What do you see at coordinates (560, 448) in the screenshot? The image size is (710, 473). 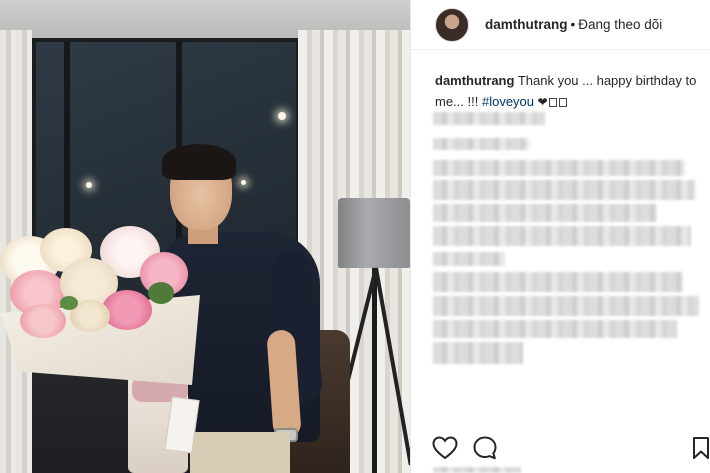 I see `post-action-bar` at bounding box center [560, 448].